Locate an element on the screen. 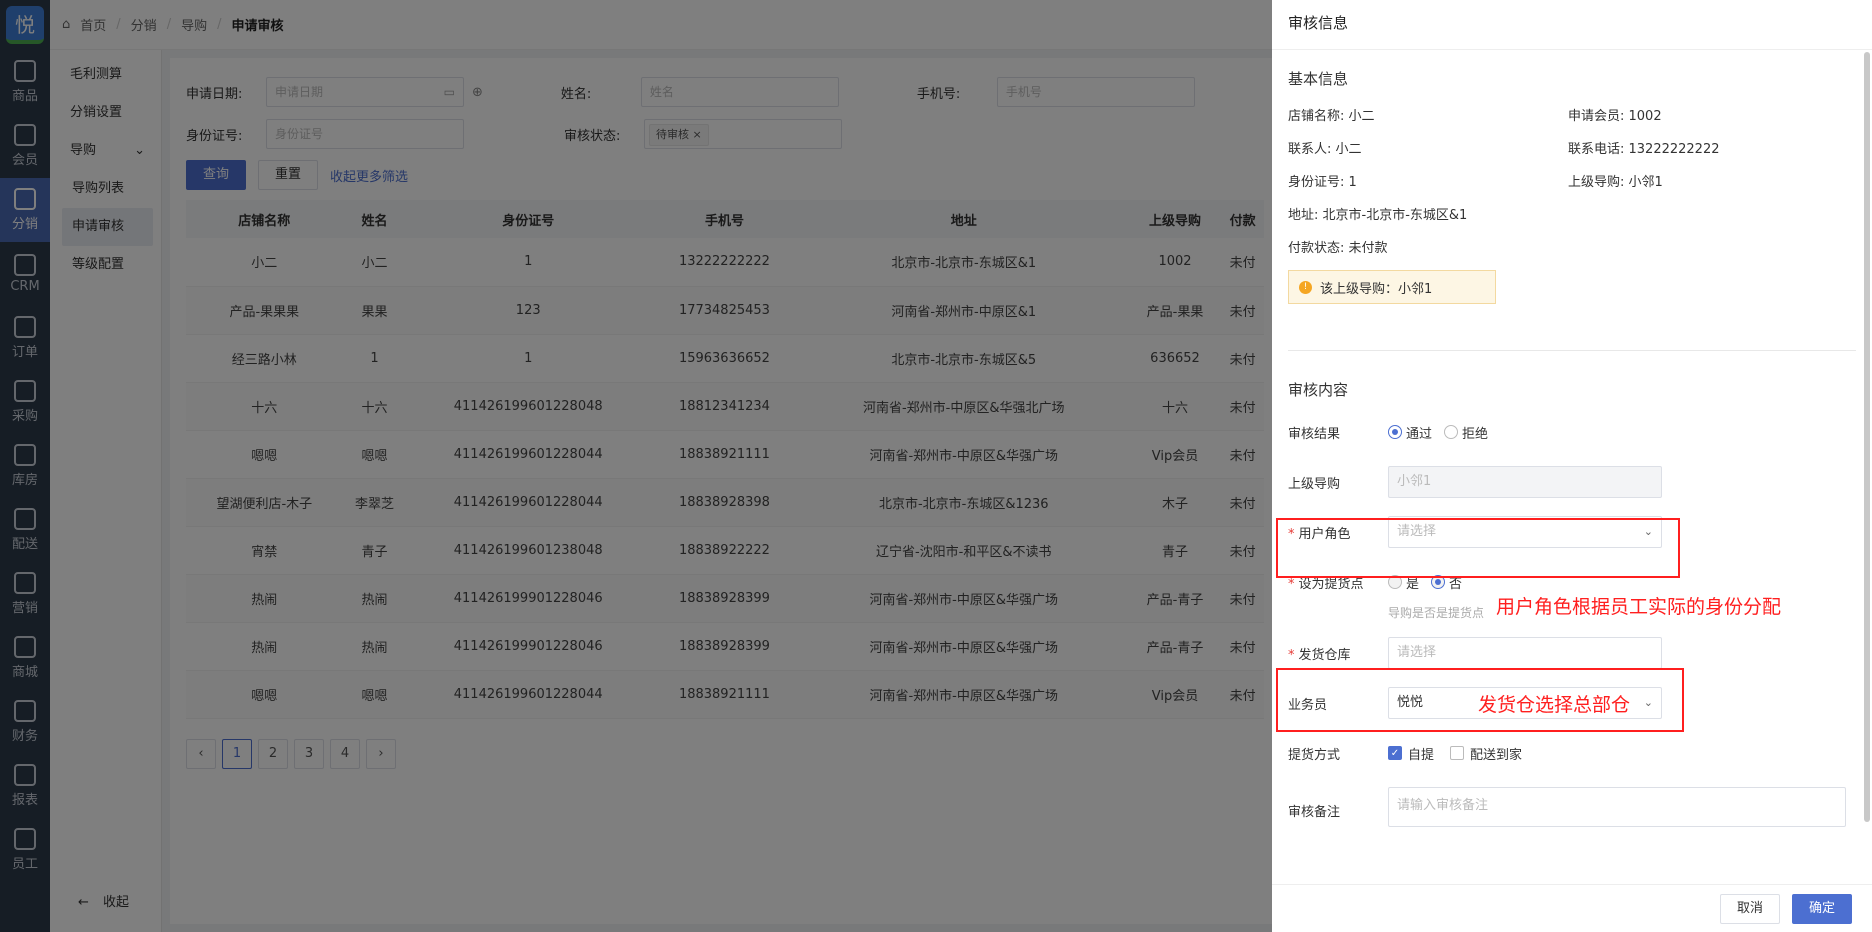 This screenshot has width=1872, height=932. parent-guide-input: 小邻1 is located at coordinates (1525, 482).